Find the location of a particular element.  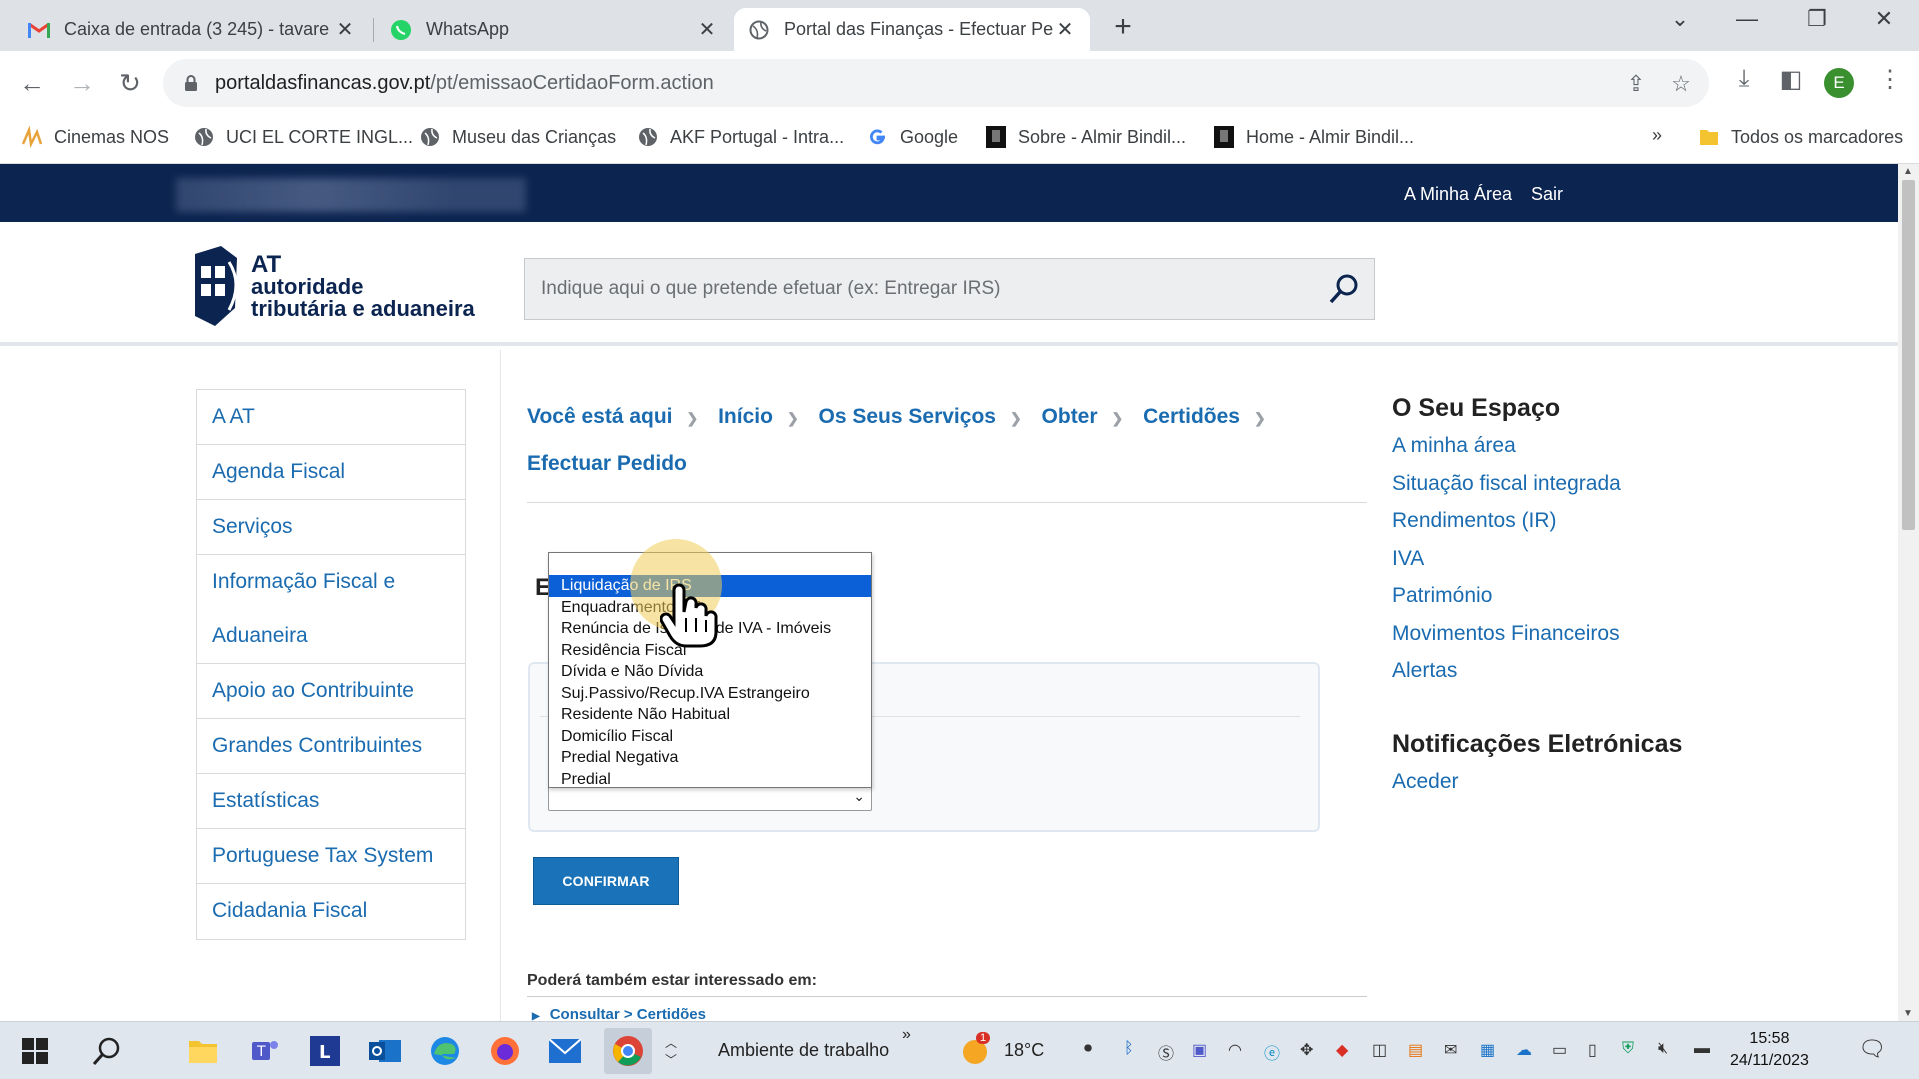

breadcrumb-certidoes: Certidões is located at coordinates (1191, 416).